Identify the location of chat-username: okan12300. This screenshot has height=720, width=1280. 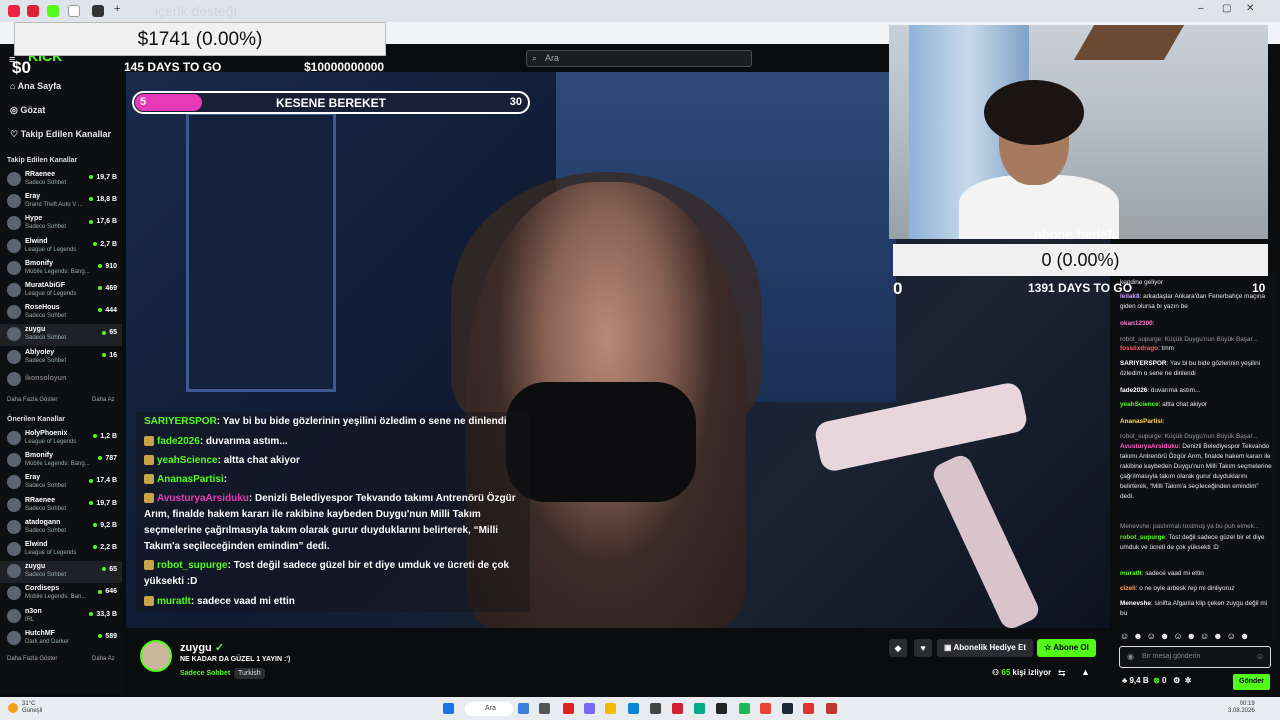
(1136, 323).